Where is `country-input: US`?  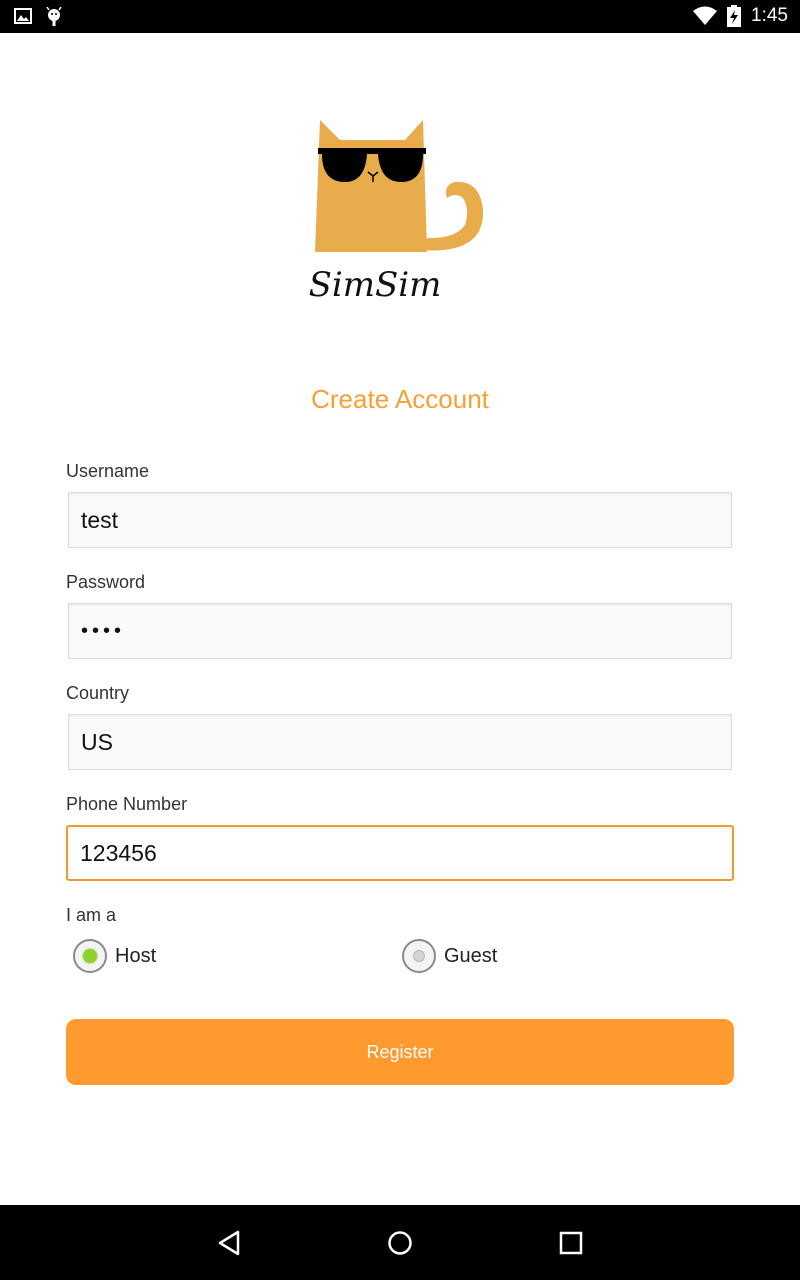 country-input: US is located at coordinates (400, 742).